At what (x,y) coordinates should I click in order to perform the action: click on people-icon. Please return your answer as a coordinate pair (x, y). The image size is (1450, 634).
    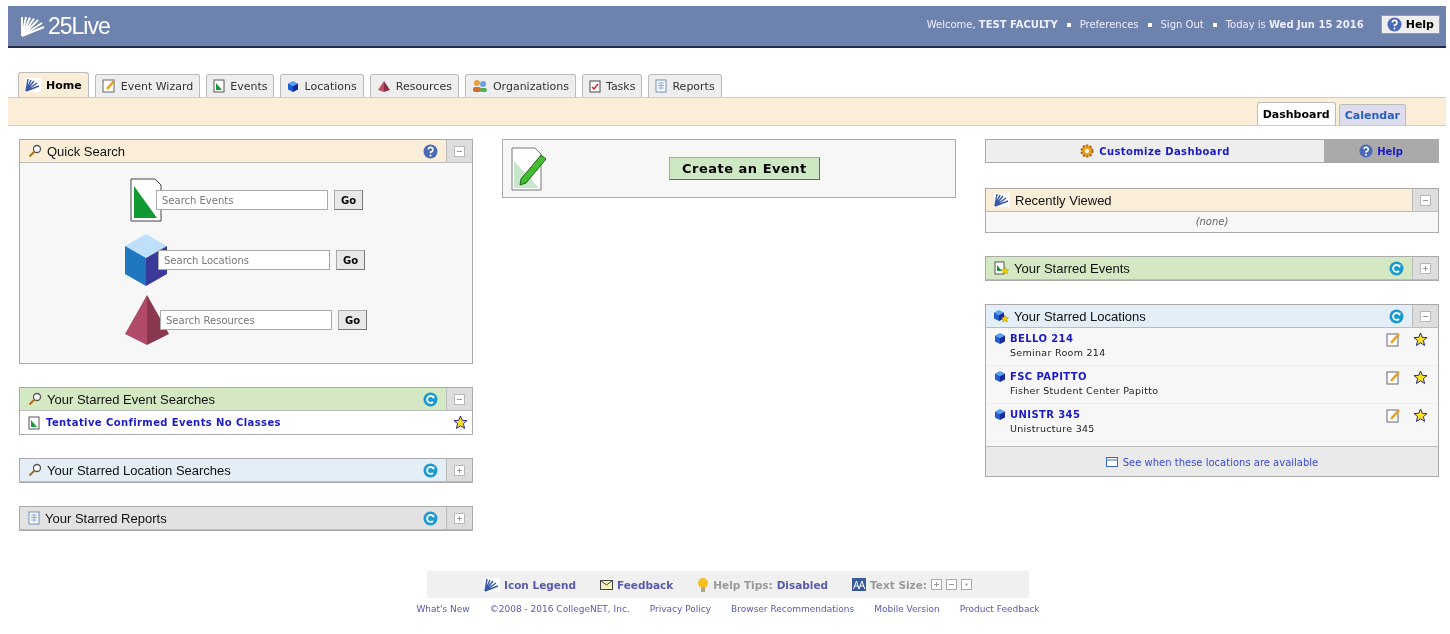
    Looking at the image, I should click on (479, 86).